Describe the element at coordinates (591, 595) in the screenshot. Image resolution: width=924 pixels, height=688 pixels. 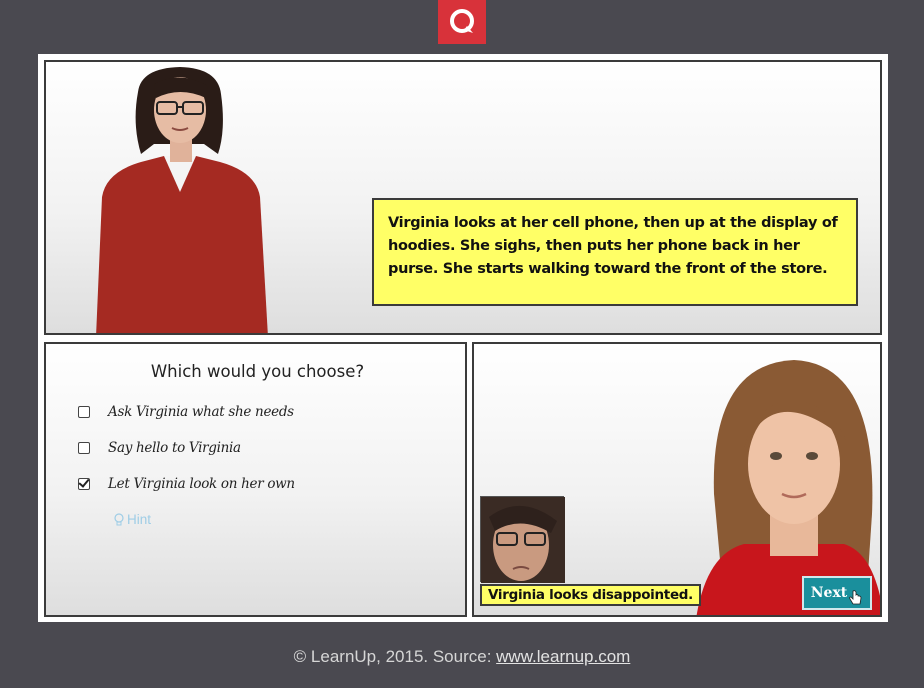
I see `reaction-caption: Virginia looks disappointed.` at that location.